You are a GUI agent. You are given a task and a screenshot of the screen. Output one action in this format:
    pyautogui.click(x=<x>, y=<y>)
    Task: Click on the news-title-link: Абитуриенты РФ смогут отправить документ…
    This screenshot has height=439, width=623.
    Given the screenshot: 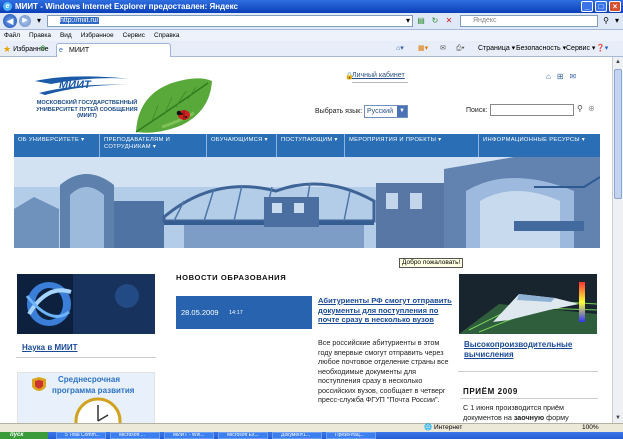 What is the action you would take?
    pyautogui.click(x=385, y=310)
    